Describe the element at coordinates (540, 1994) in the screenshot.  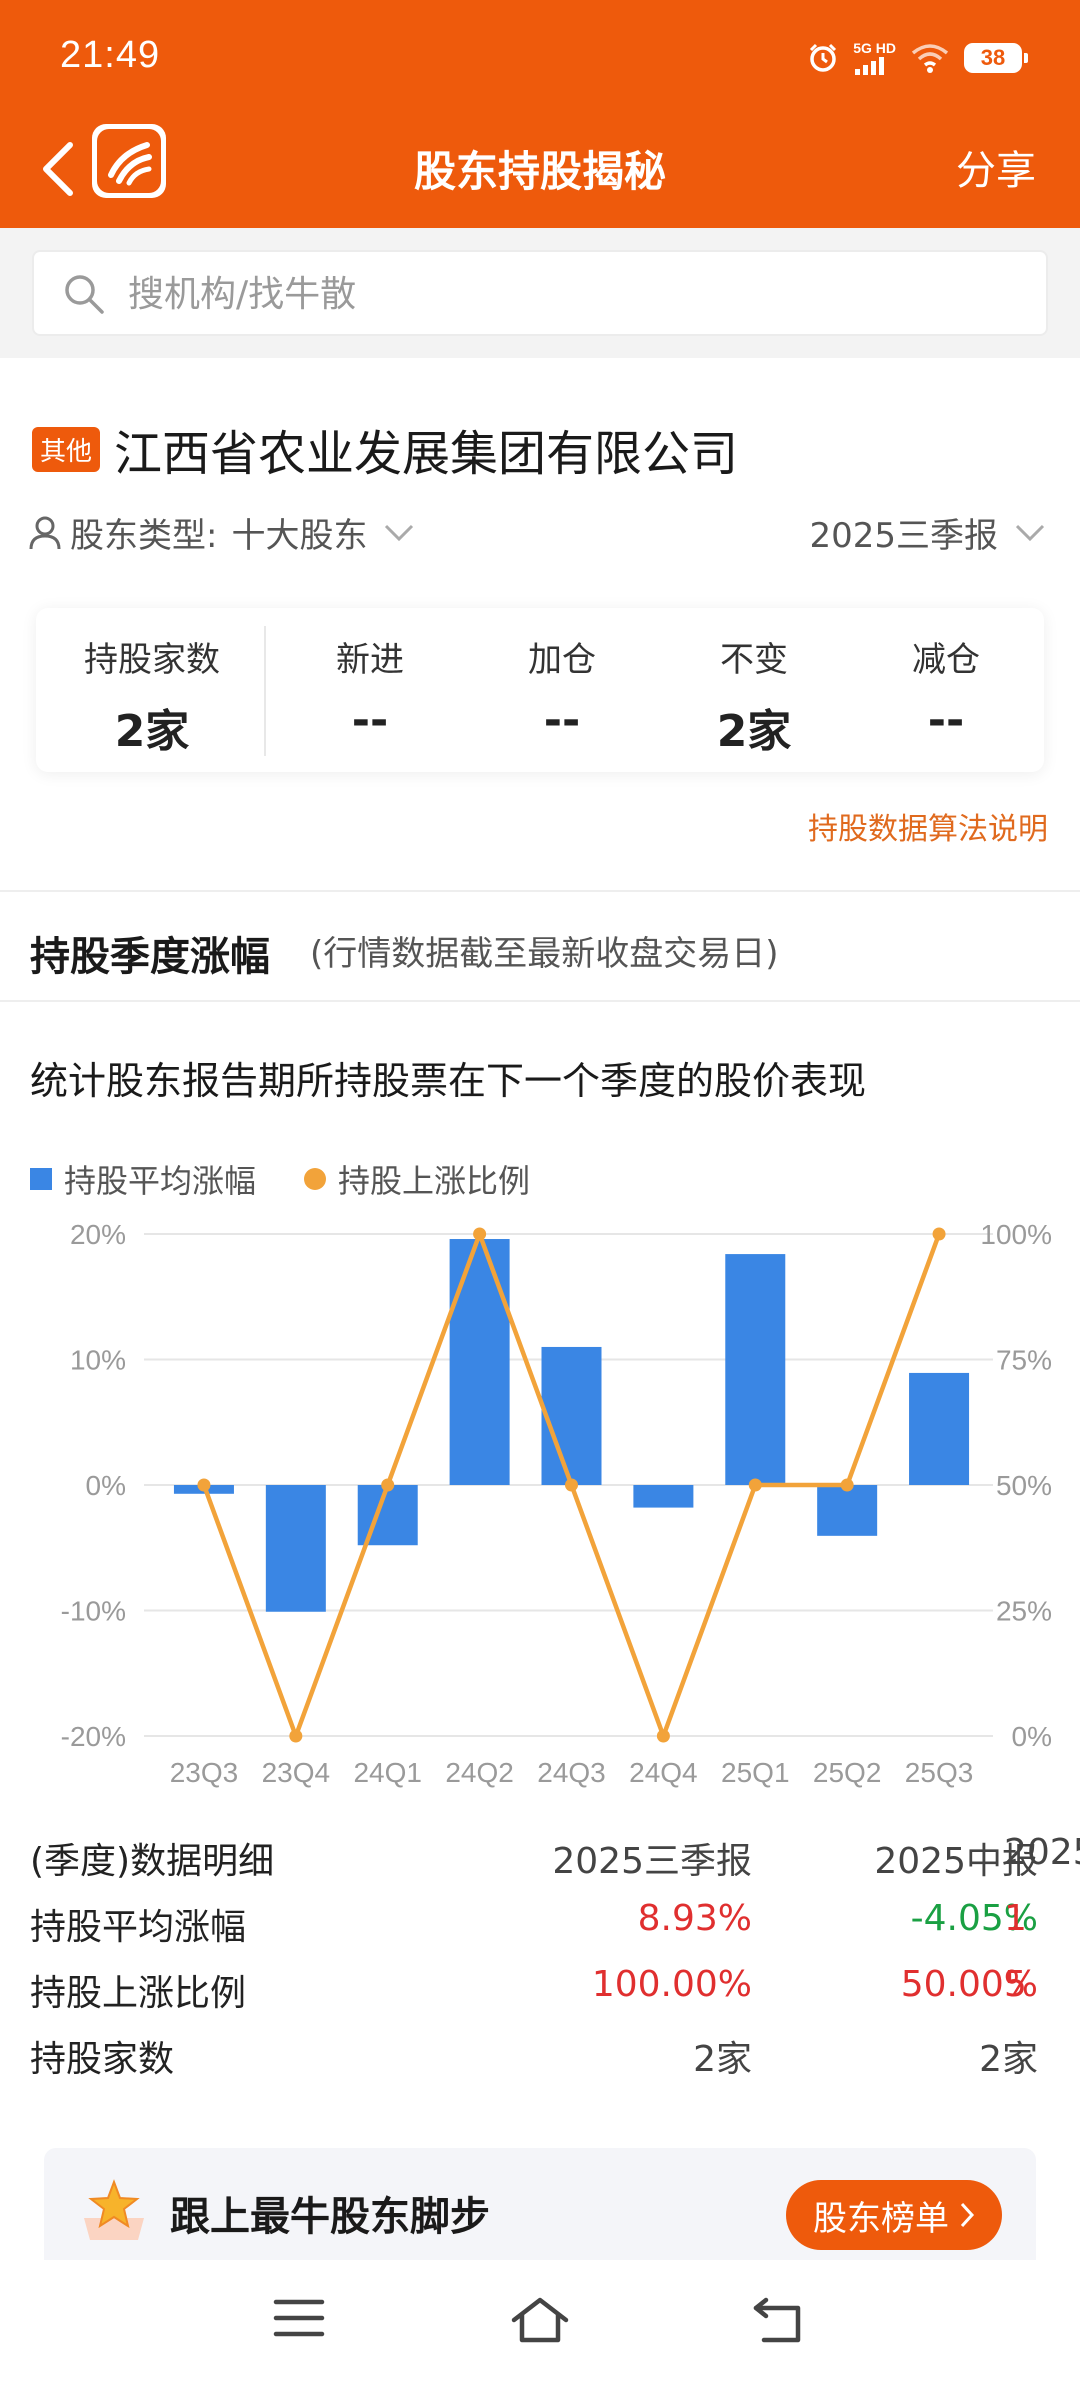
I see `table-row: 持股上涨比例 100.00% 50.00% 5` at that location.